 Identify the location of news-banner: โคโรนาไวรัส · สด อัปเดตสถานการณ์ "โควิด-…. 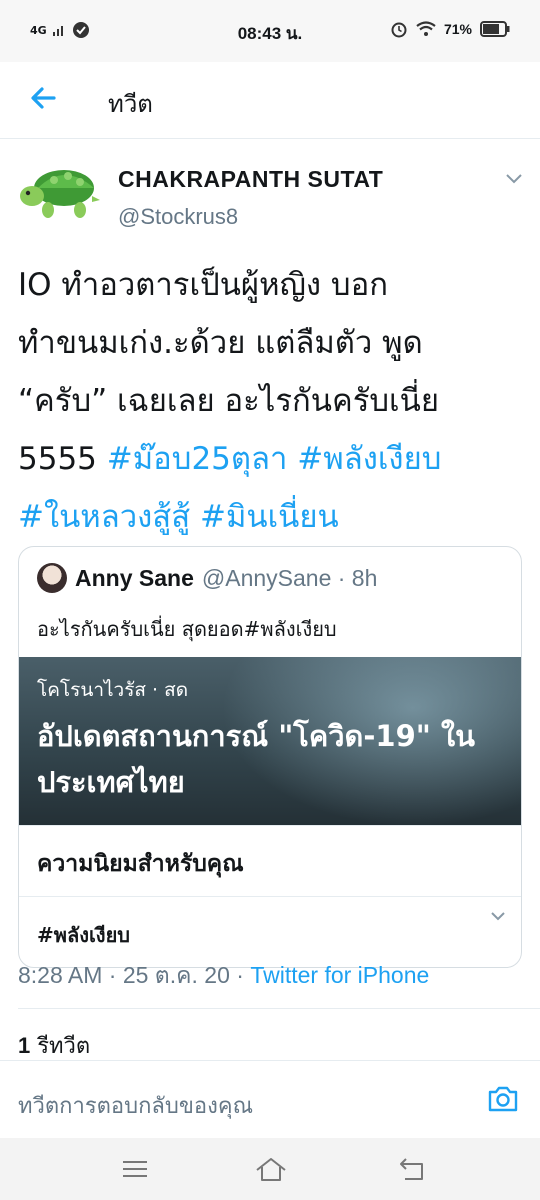
(270, 741).